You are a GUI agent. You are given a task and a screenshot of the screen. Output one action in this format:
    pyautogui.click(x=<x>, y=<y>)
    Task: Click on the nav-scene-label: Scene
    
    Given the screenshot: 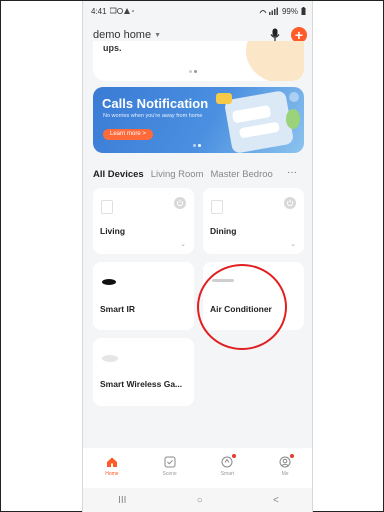 What is the action you would take?
    pyautogui.click(x=169, y=474)
    